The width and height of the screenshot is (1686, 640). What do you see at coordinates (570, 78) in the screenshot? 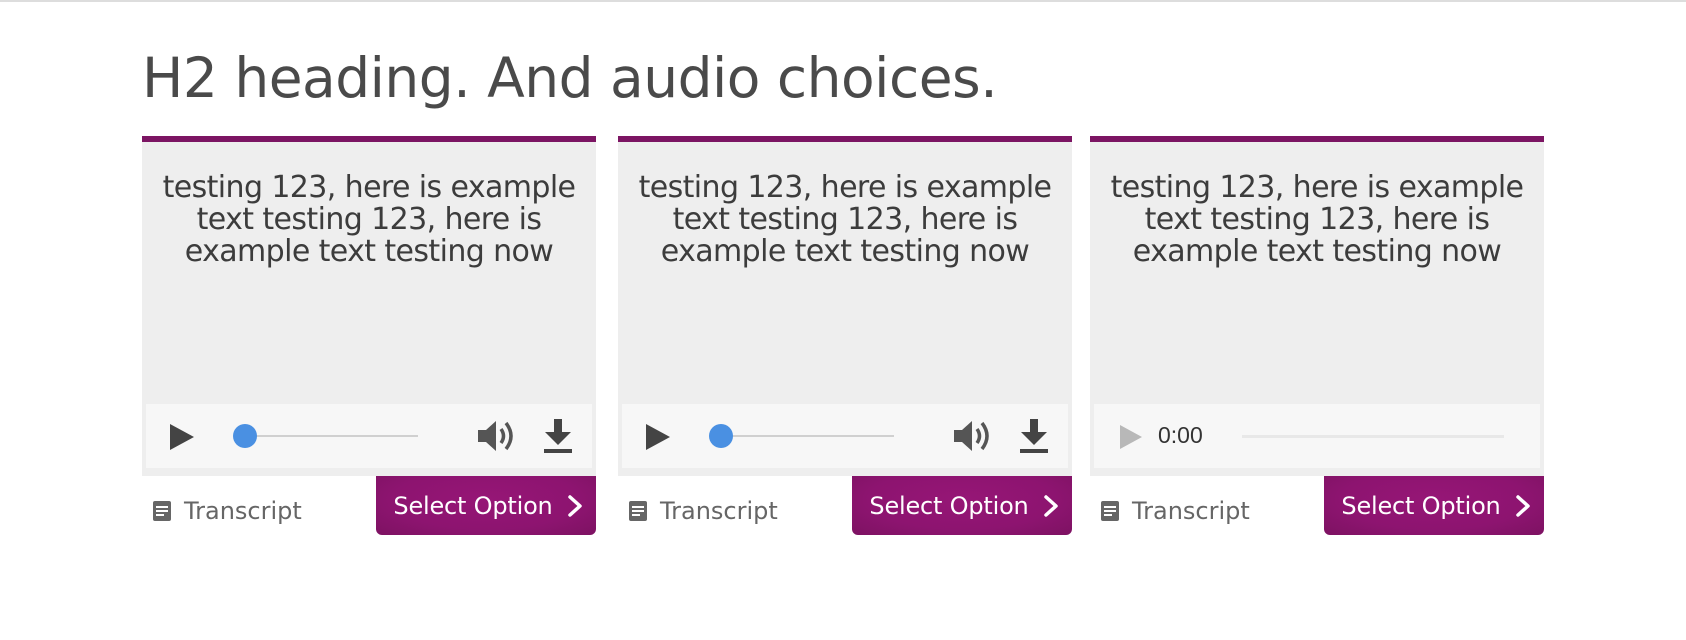
I see `page-heading: H2 heading. And audio choices.` at bounding box center [570, 78].